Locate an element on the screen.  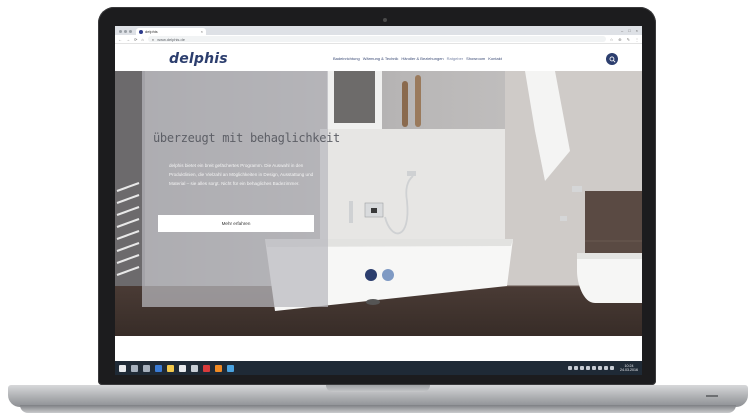
bookmark-icon: ☆ is located at coordinates (612, 39).